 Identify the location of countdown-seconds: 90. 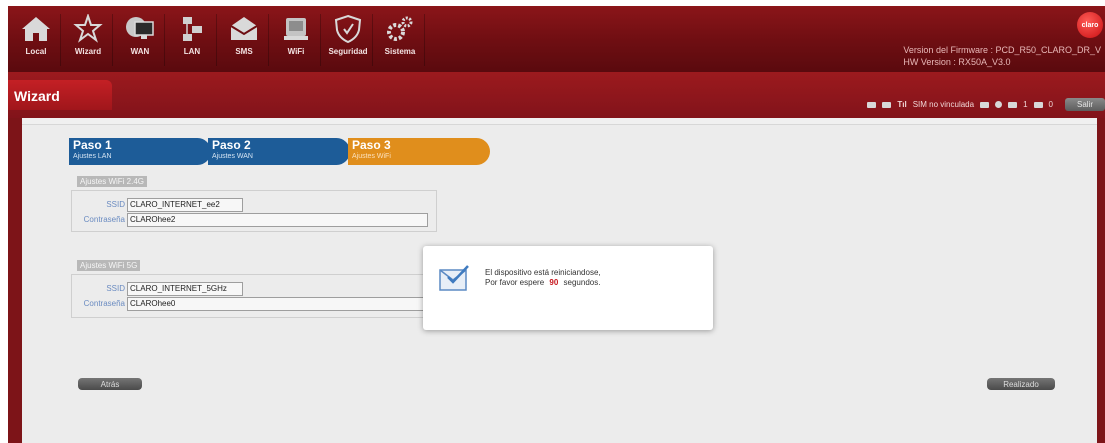
(554, 282).